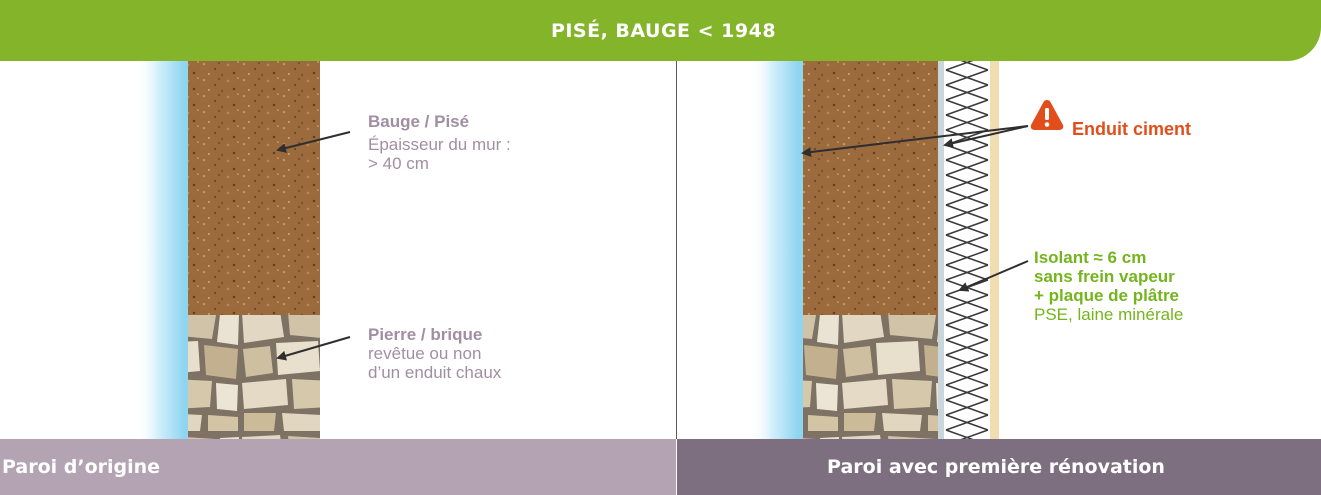 The height and width of the screenshot is (495, 1321). Describe the element at coordinates (996, 467) in the screenshot. I see `footer-right-label: Paroi avec première rénovation` at that location.